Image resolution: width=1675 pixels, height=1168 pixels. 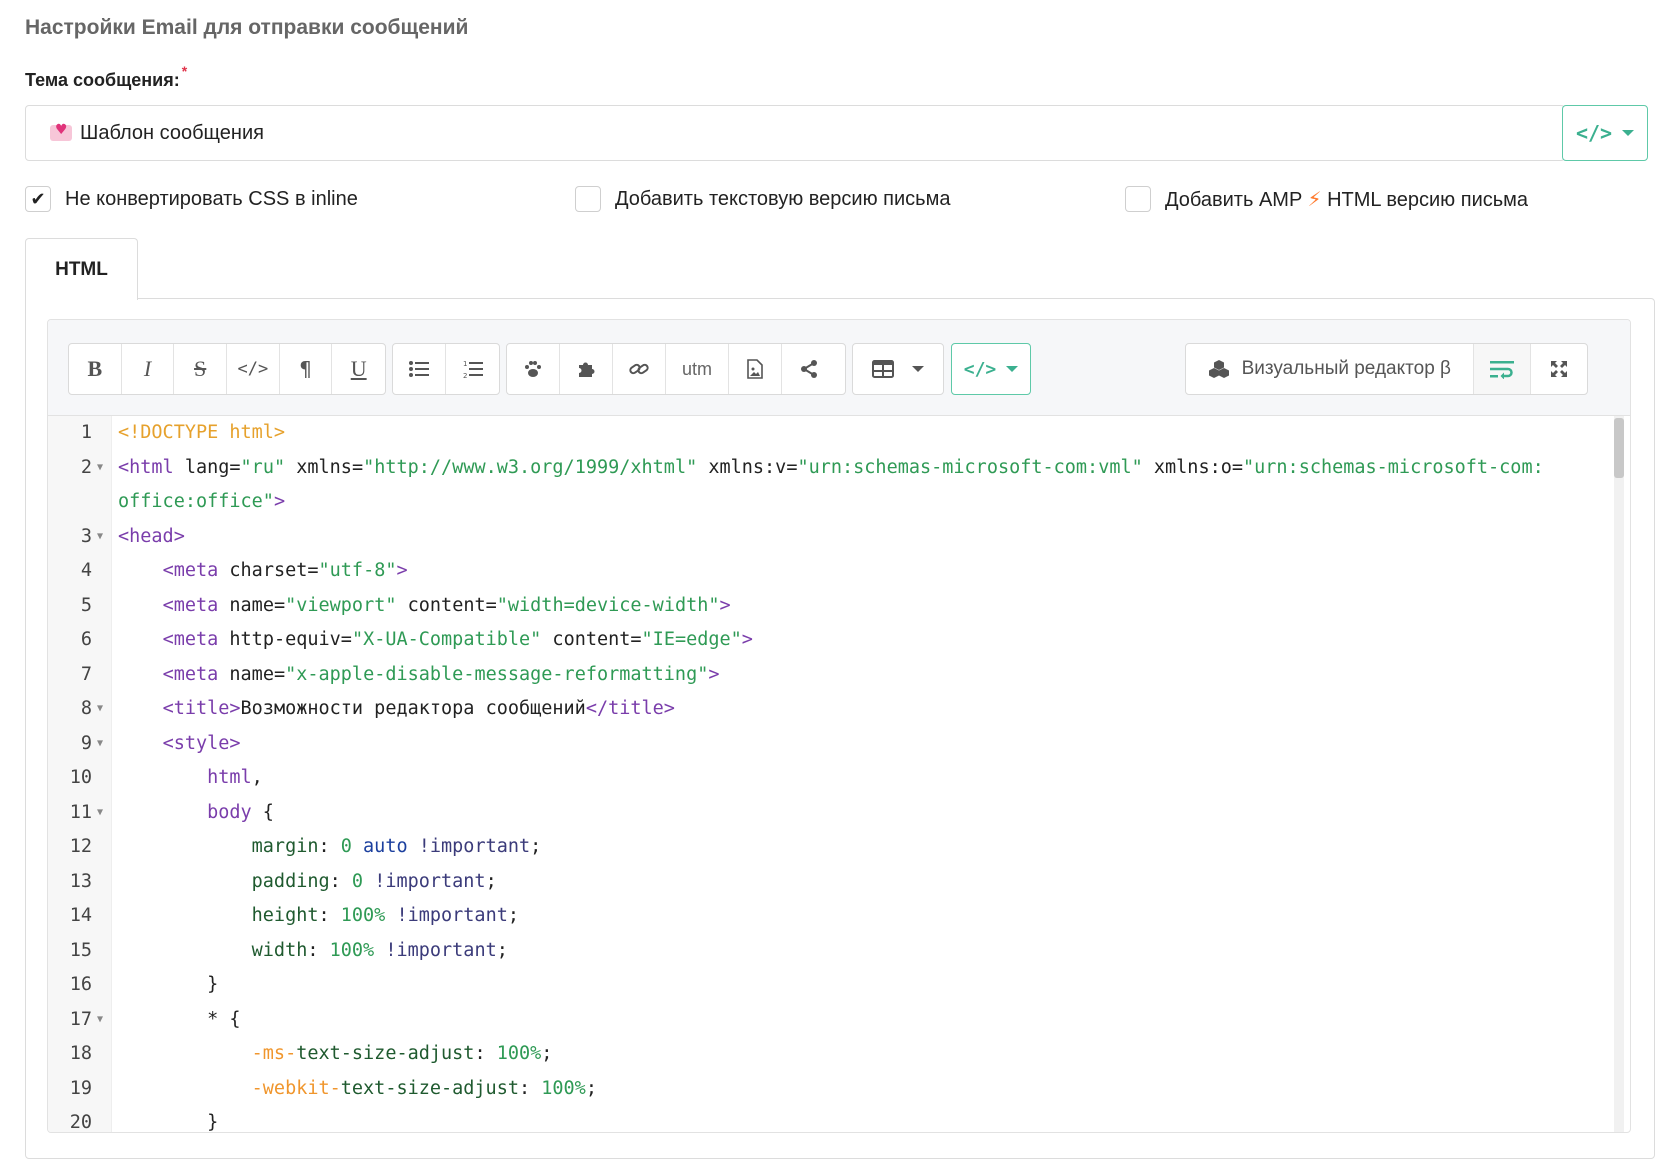 I want to click on insert-variable-button: </>, so click(x=991, y=369).